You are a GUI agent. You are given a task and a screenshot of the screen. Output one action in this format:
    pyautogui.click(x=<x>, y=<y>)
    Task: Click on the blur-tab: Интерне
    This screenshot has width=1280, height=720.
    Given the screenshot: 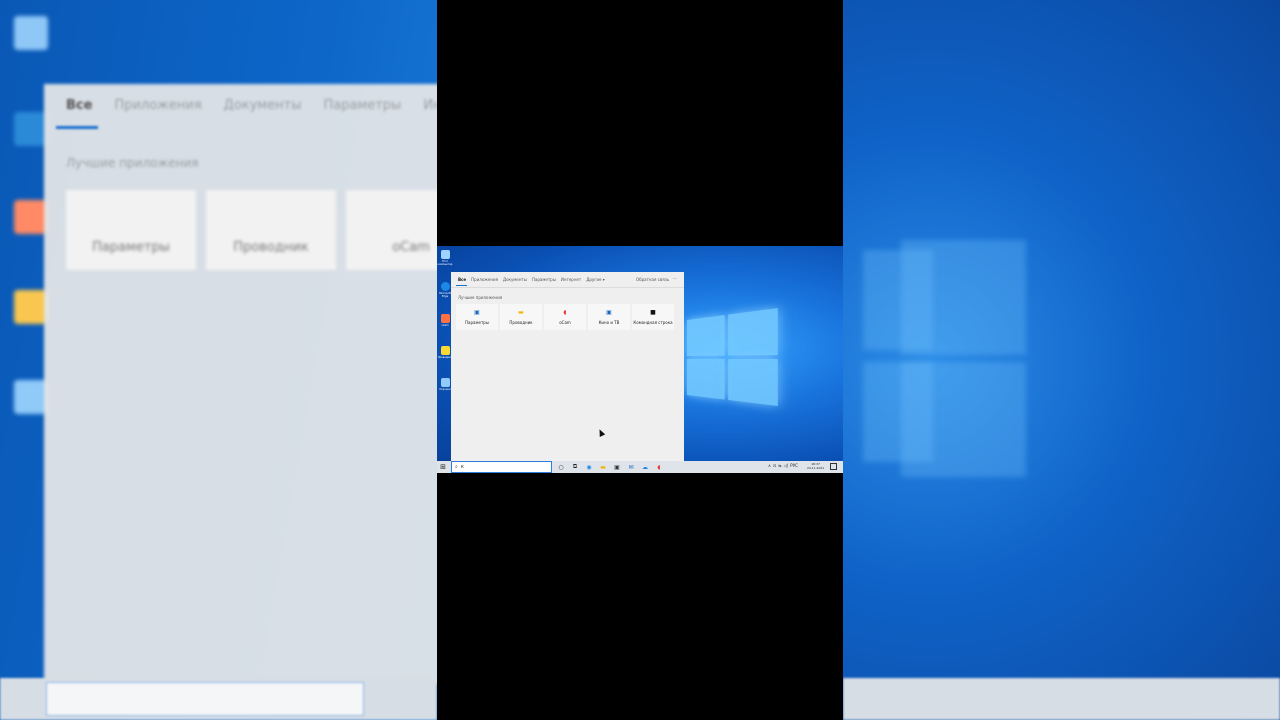 What is the action you would take?
    pyautogui.click(x=430, y=105)
    